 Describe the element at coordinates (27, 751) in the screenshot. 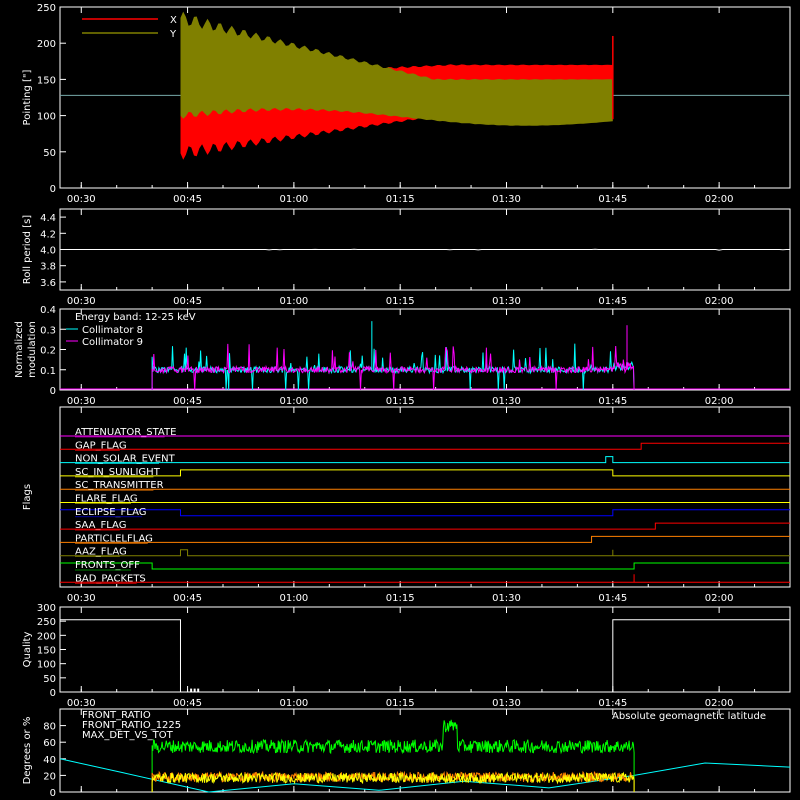

I see `ratios-ylabel: Degrees or %` at that location.